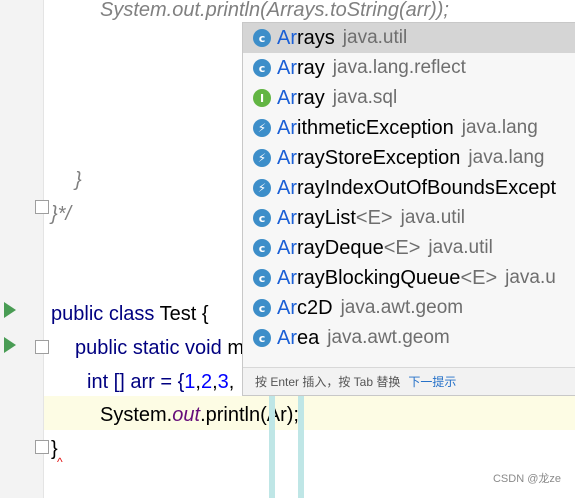  What do you see at coordinates (375, 127) in the screenshot?
I see `name-rest: ithmeticException` at bounding box center [375, 127].